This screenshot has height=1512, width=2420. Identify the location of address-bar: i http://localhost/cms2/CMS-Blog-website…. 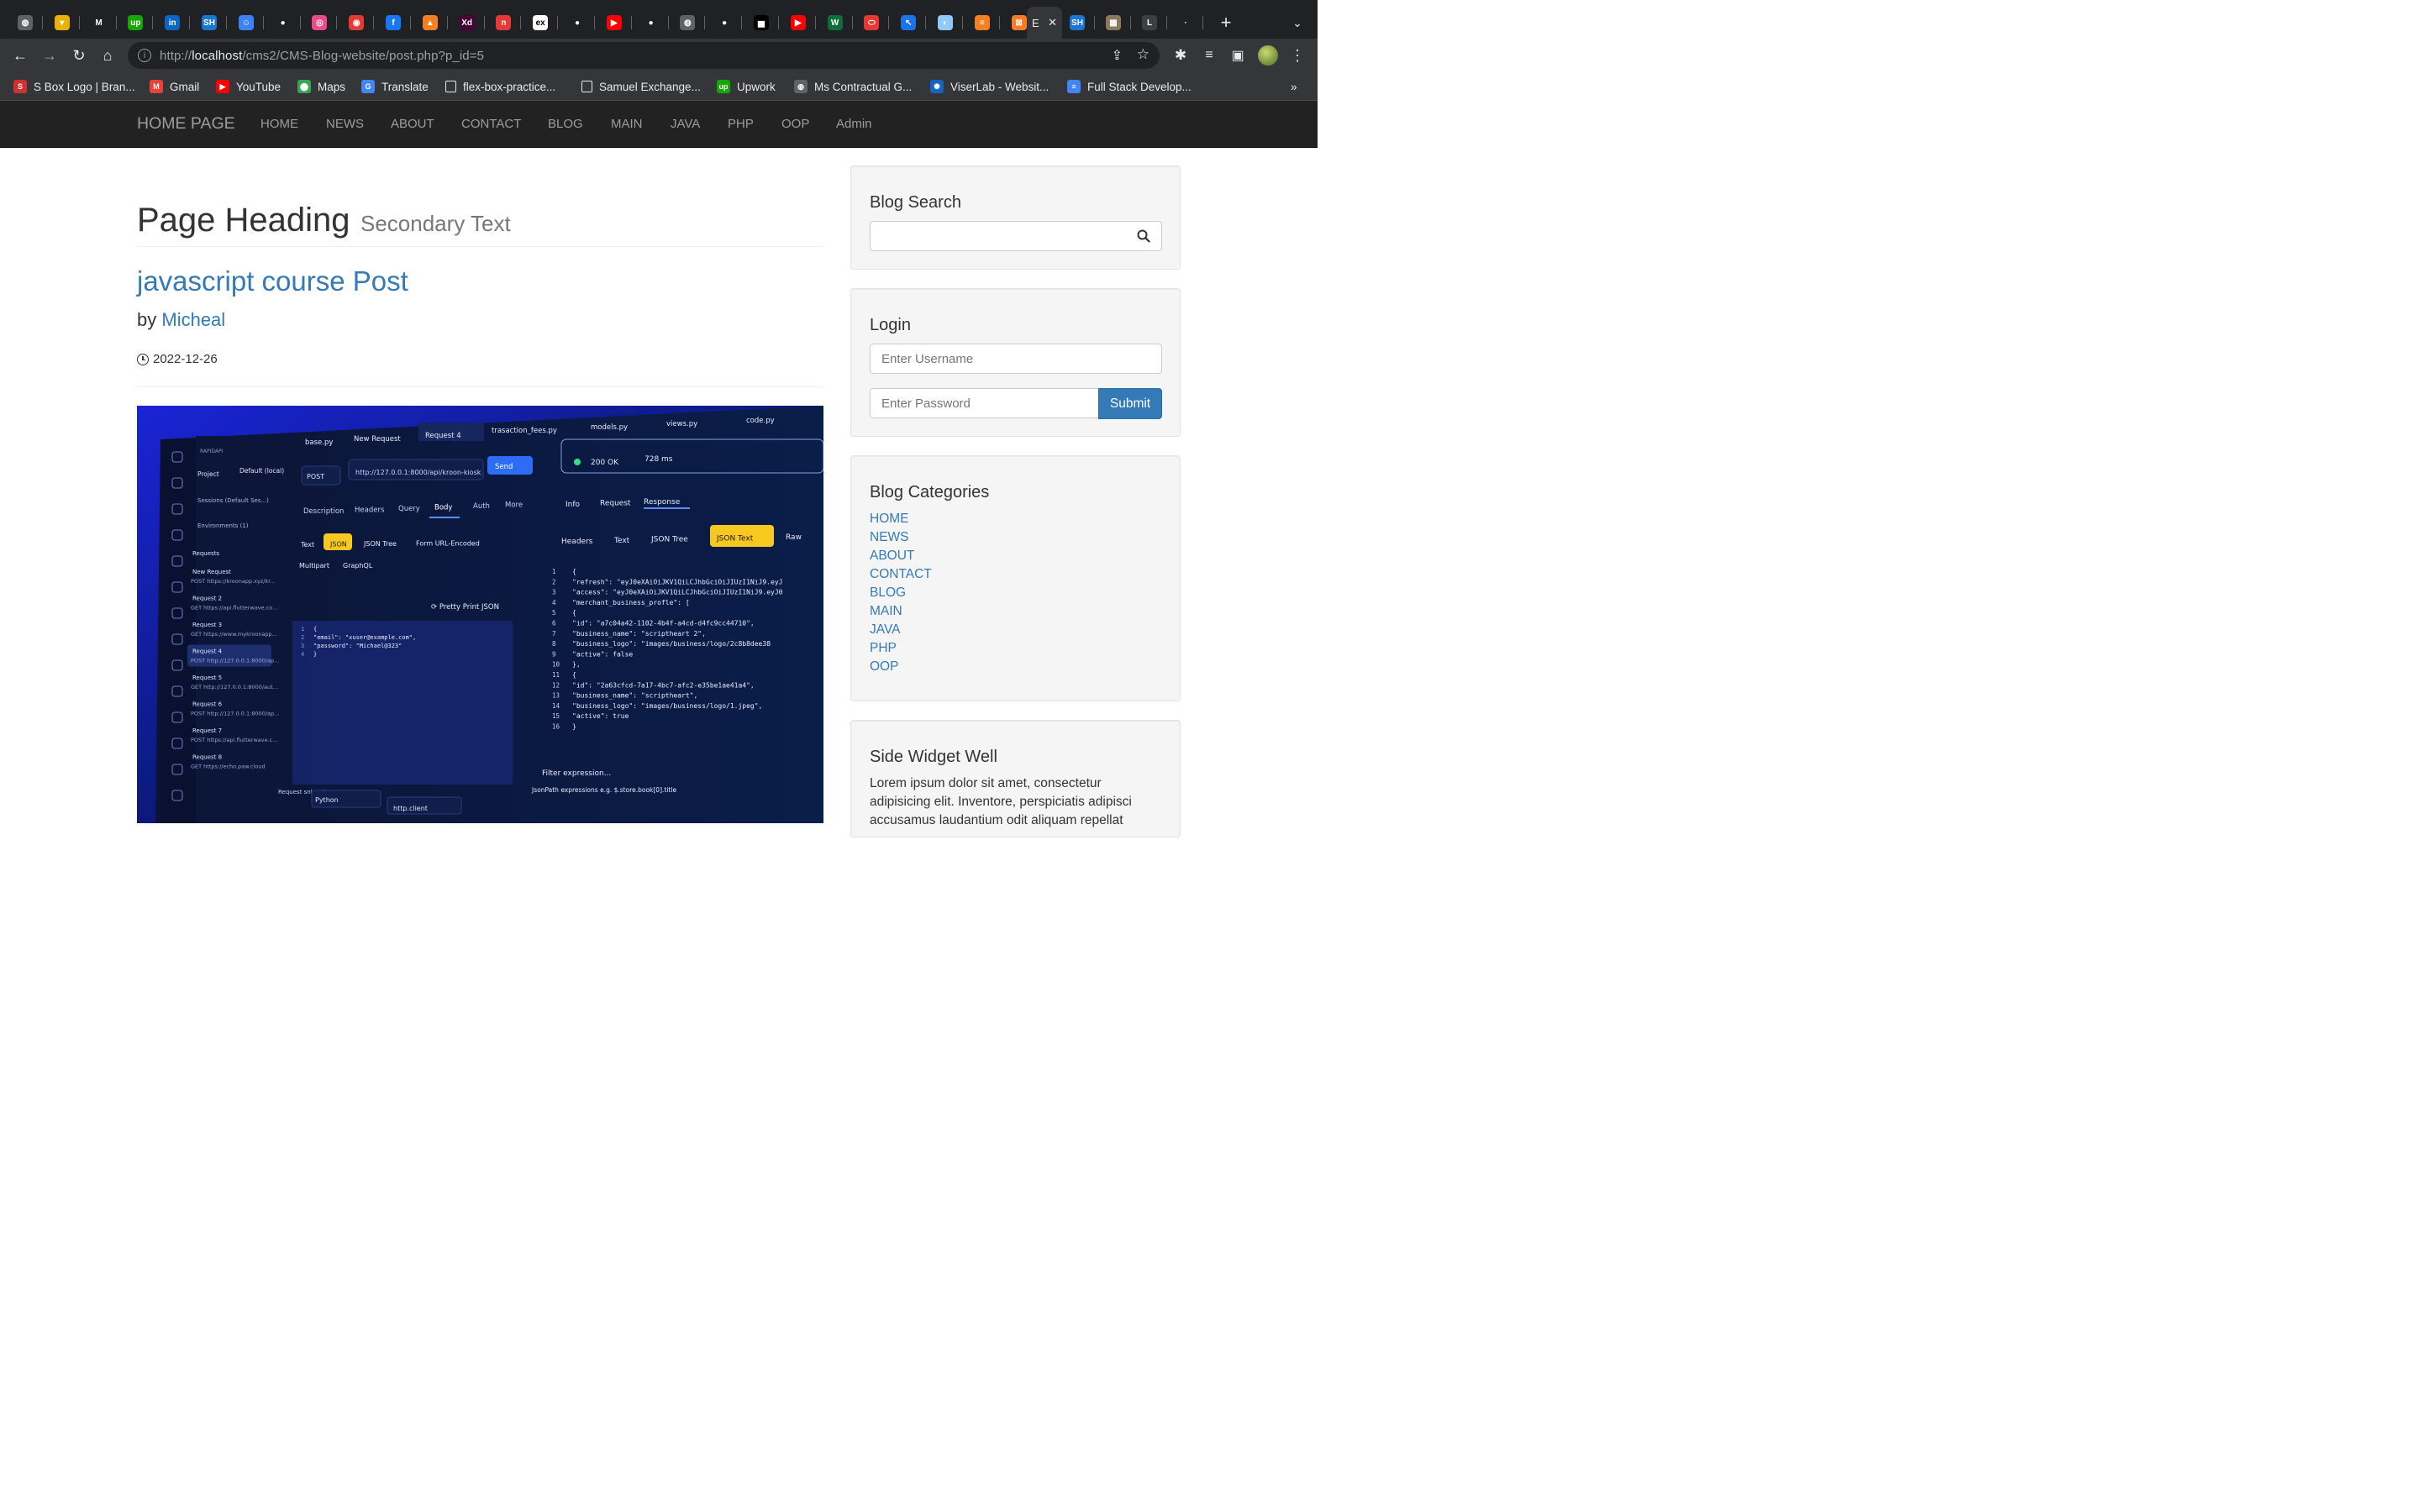
(644, 55).